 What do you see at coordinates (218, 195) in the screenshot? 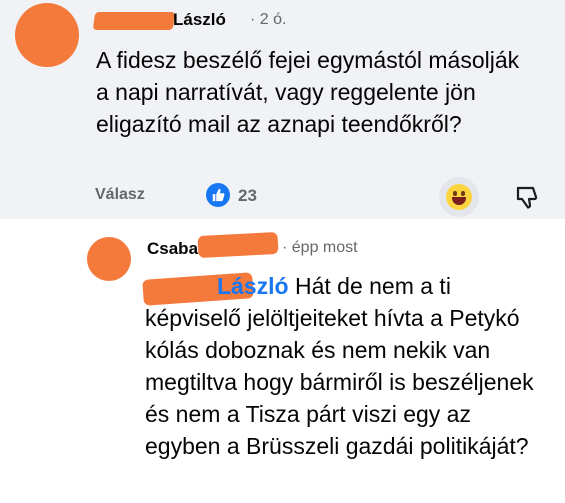
I see `thumbs-up-icon` at bounding box center [218, 195].